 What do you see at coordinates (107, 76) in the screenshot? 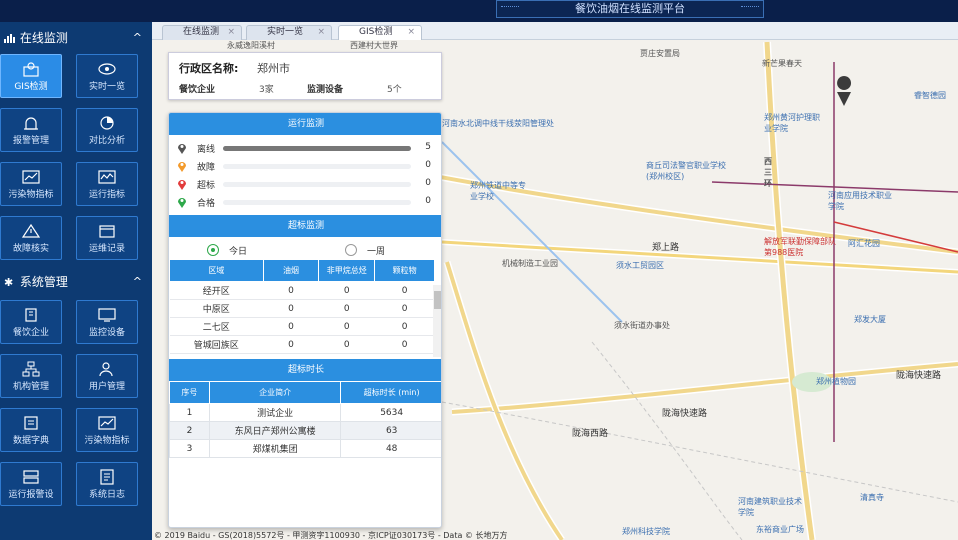
I see `tile-realtime-overview: 实时一览` at bounding box center [107, 76].